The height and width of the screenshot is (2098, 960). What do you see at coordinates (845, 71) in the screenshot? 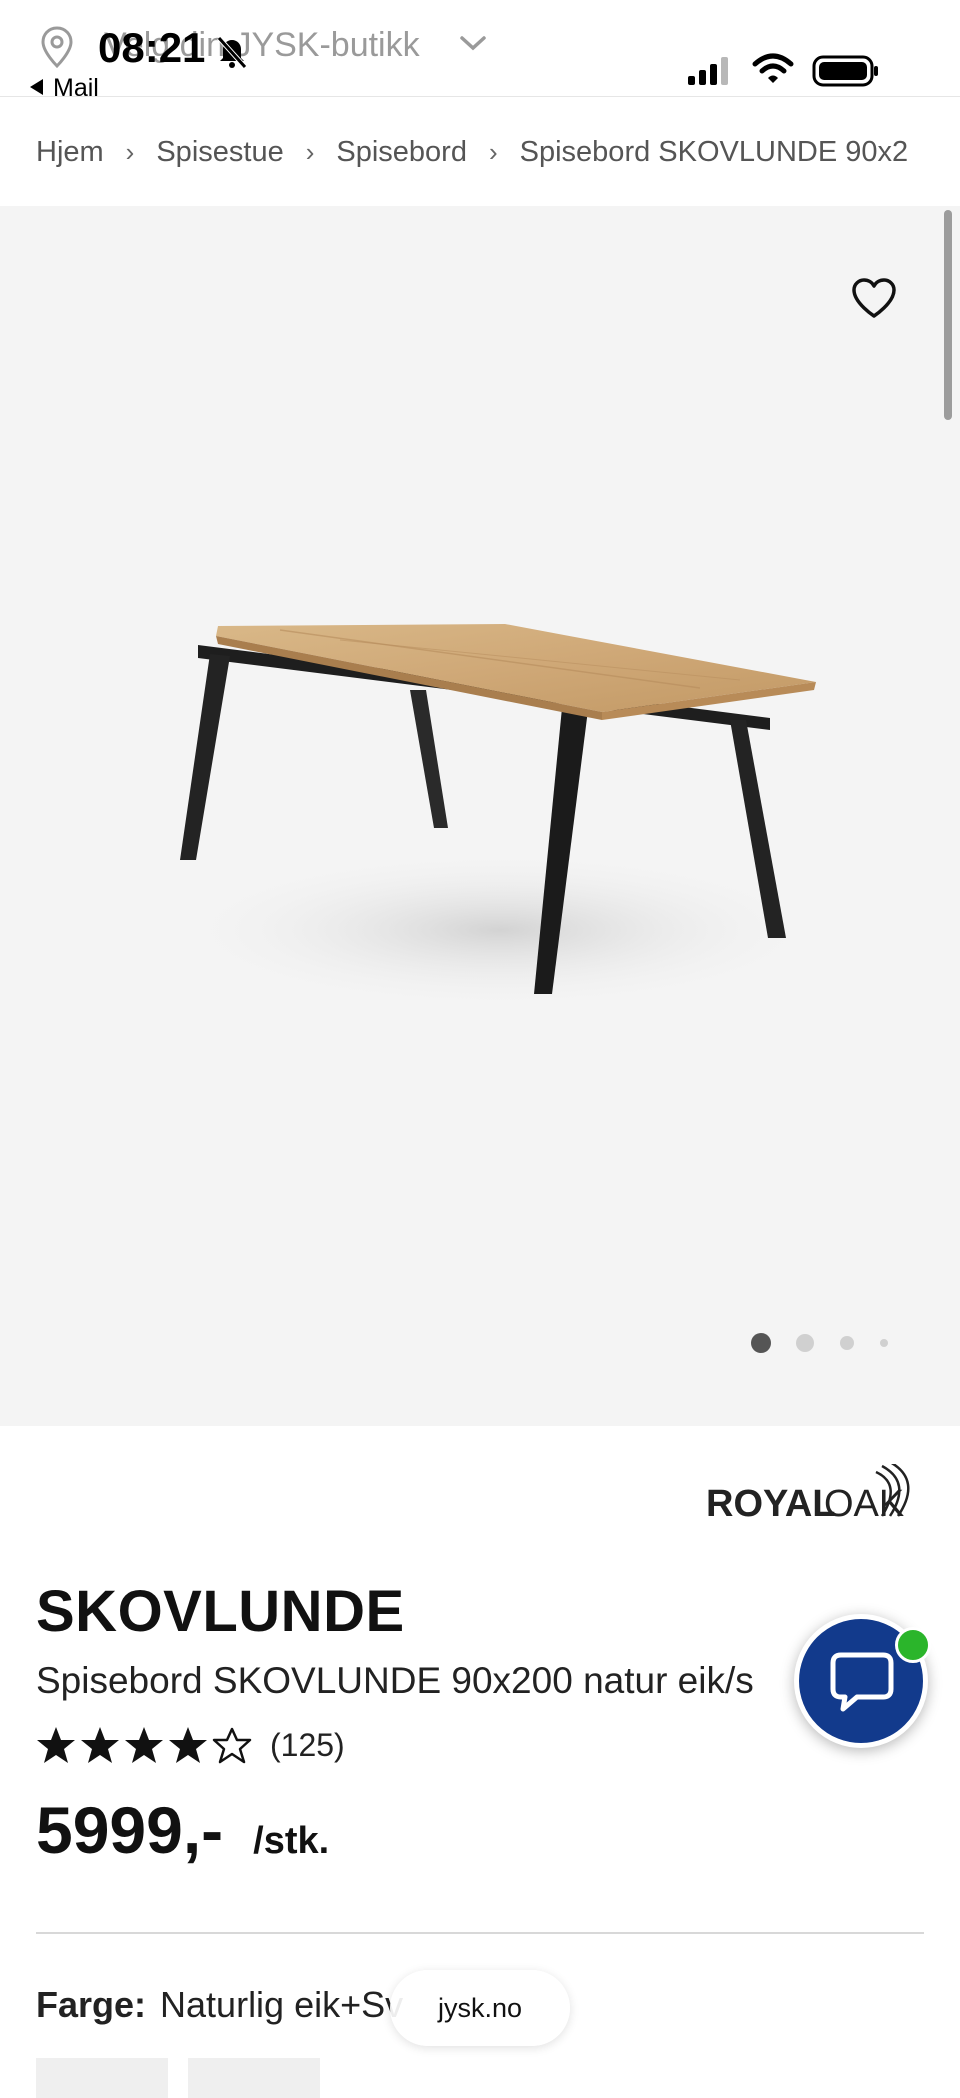
I see `battery-icon` at bounding box center [845, 71].